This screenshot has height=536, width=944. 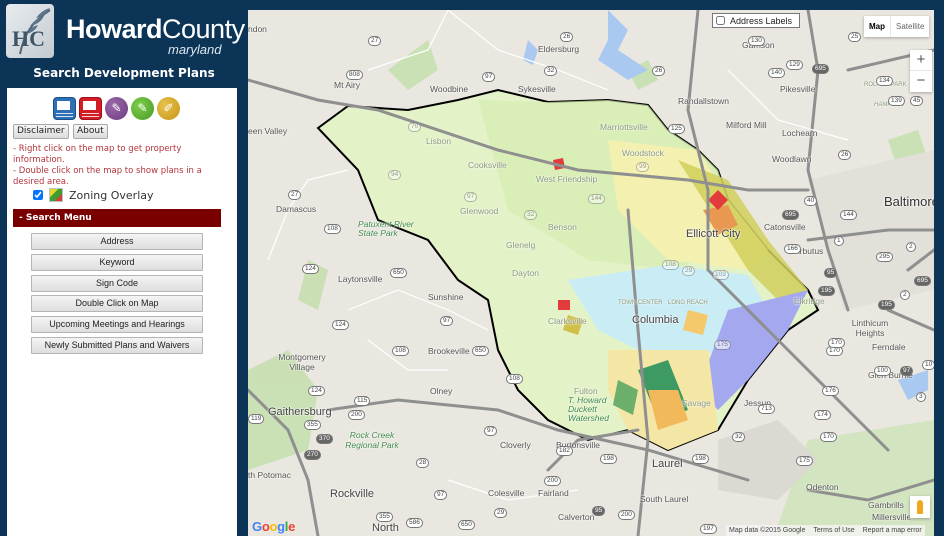 What do you see at coordinates (441, 391) in the screenshot?
I see `place-label: Olney` at bounding box center [441, 391].